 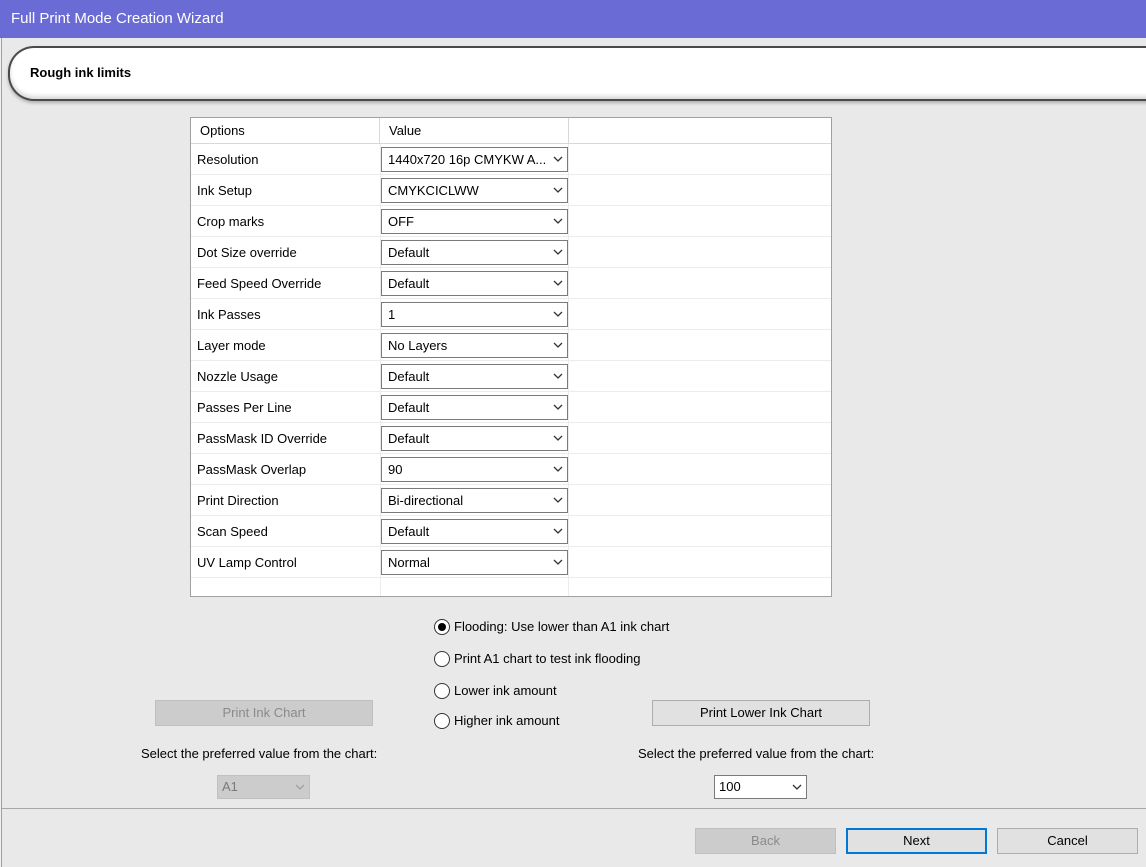 I want to click on cancel-button: Cancel, so click(x=1067, y=841).